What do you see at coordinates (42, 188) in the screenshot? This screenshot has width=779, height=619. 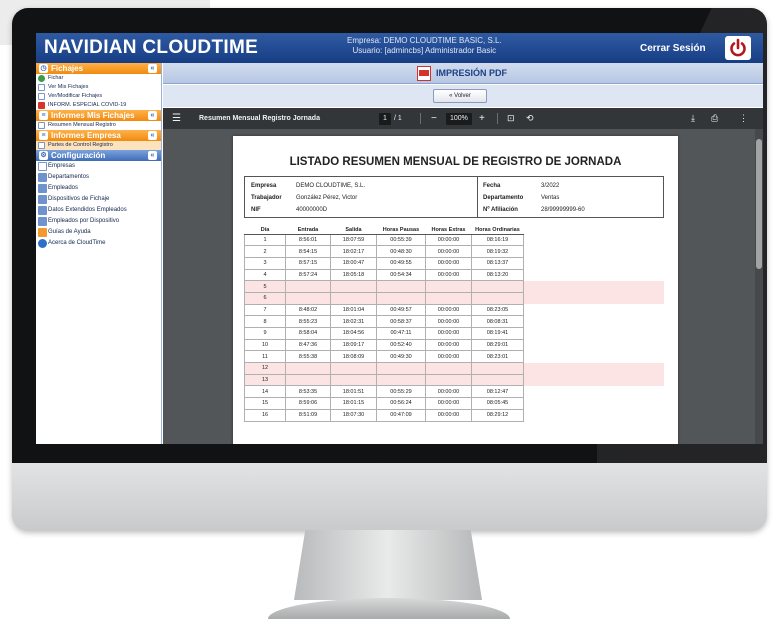 I see `users-icon` at bounding box center [42, 188].